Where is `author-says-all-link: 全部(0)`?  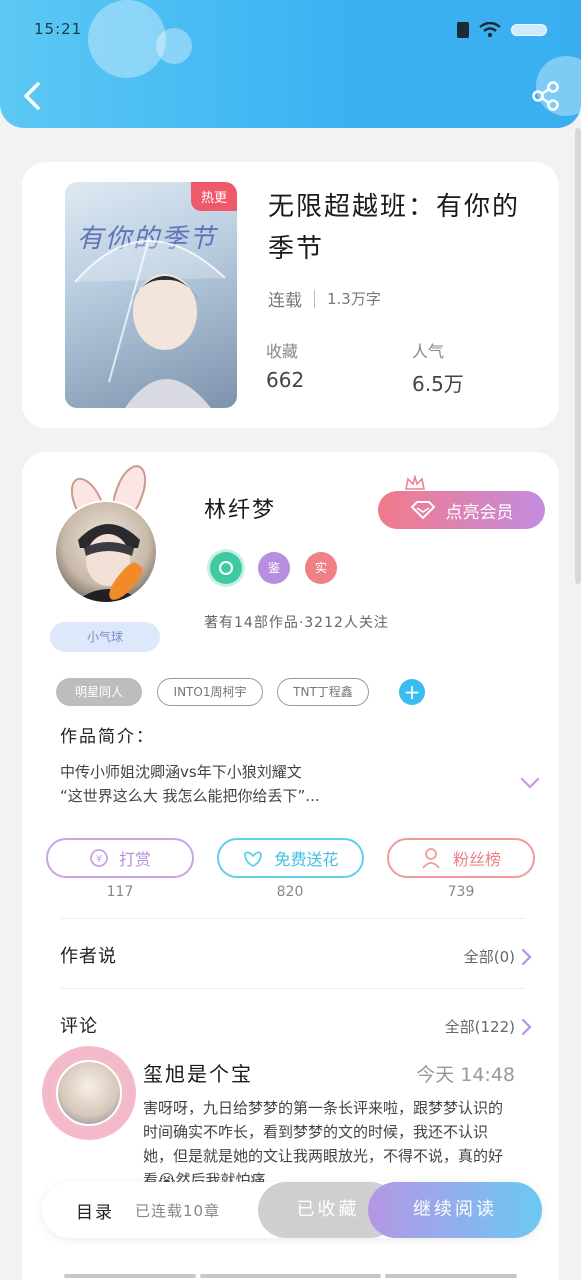
author-says-all-link: 全部(0) is located at coordinates (489, 956).